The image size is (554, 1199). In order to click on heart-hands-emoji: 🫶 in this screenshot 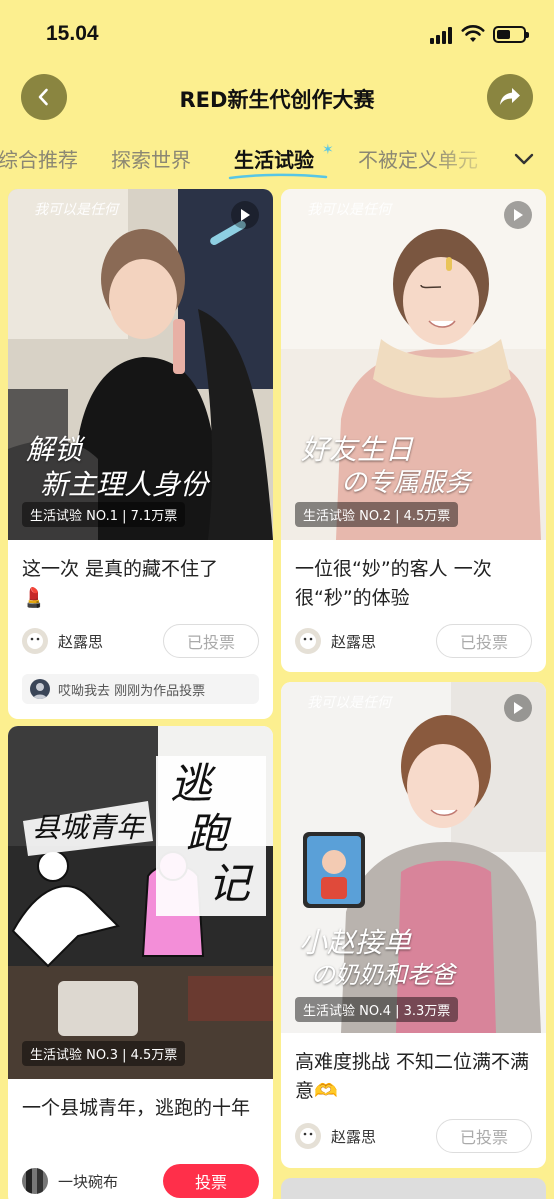, I will do `click(326, 1091)`.